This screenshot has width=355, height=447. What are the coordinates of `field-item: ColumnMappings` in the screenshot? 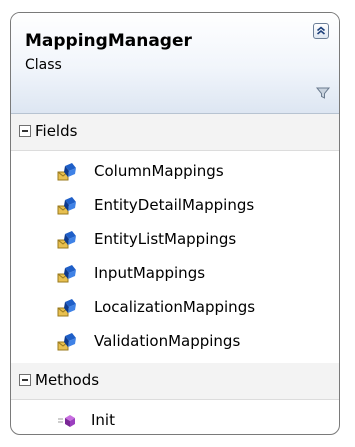 It's located at (175, 172).